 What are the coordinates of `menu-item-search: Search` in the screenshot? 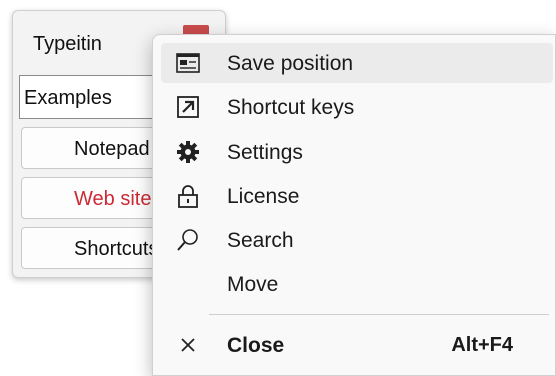 It's located at (357, 240).